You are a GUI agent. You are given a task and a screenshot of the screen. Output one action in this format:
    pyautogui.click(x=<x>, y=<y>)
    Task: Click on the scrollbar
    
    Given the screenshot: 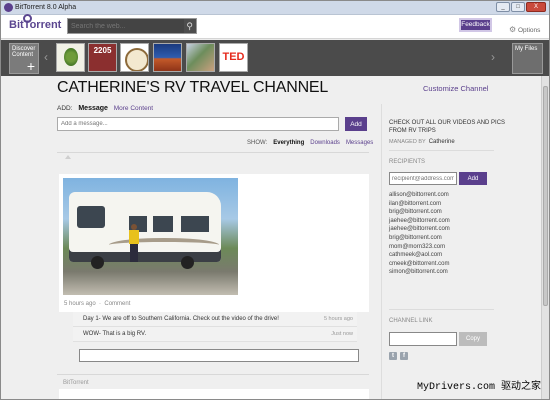 What is the action you would take?
    pyautogui.click(x=545, y=237)
    